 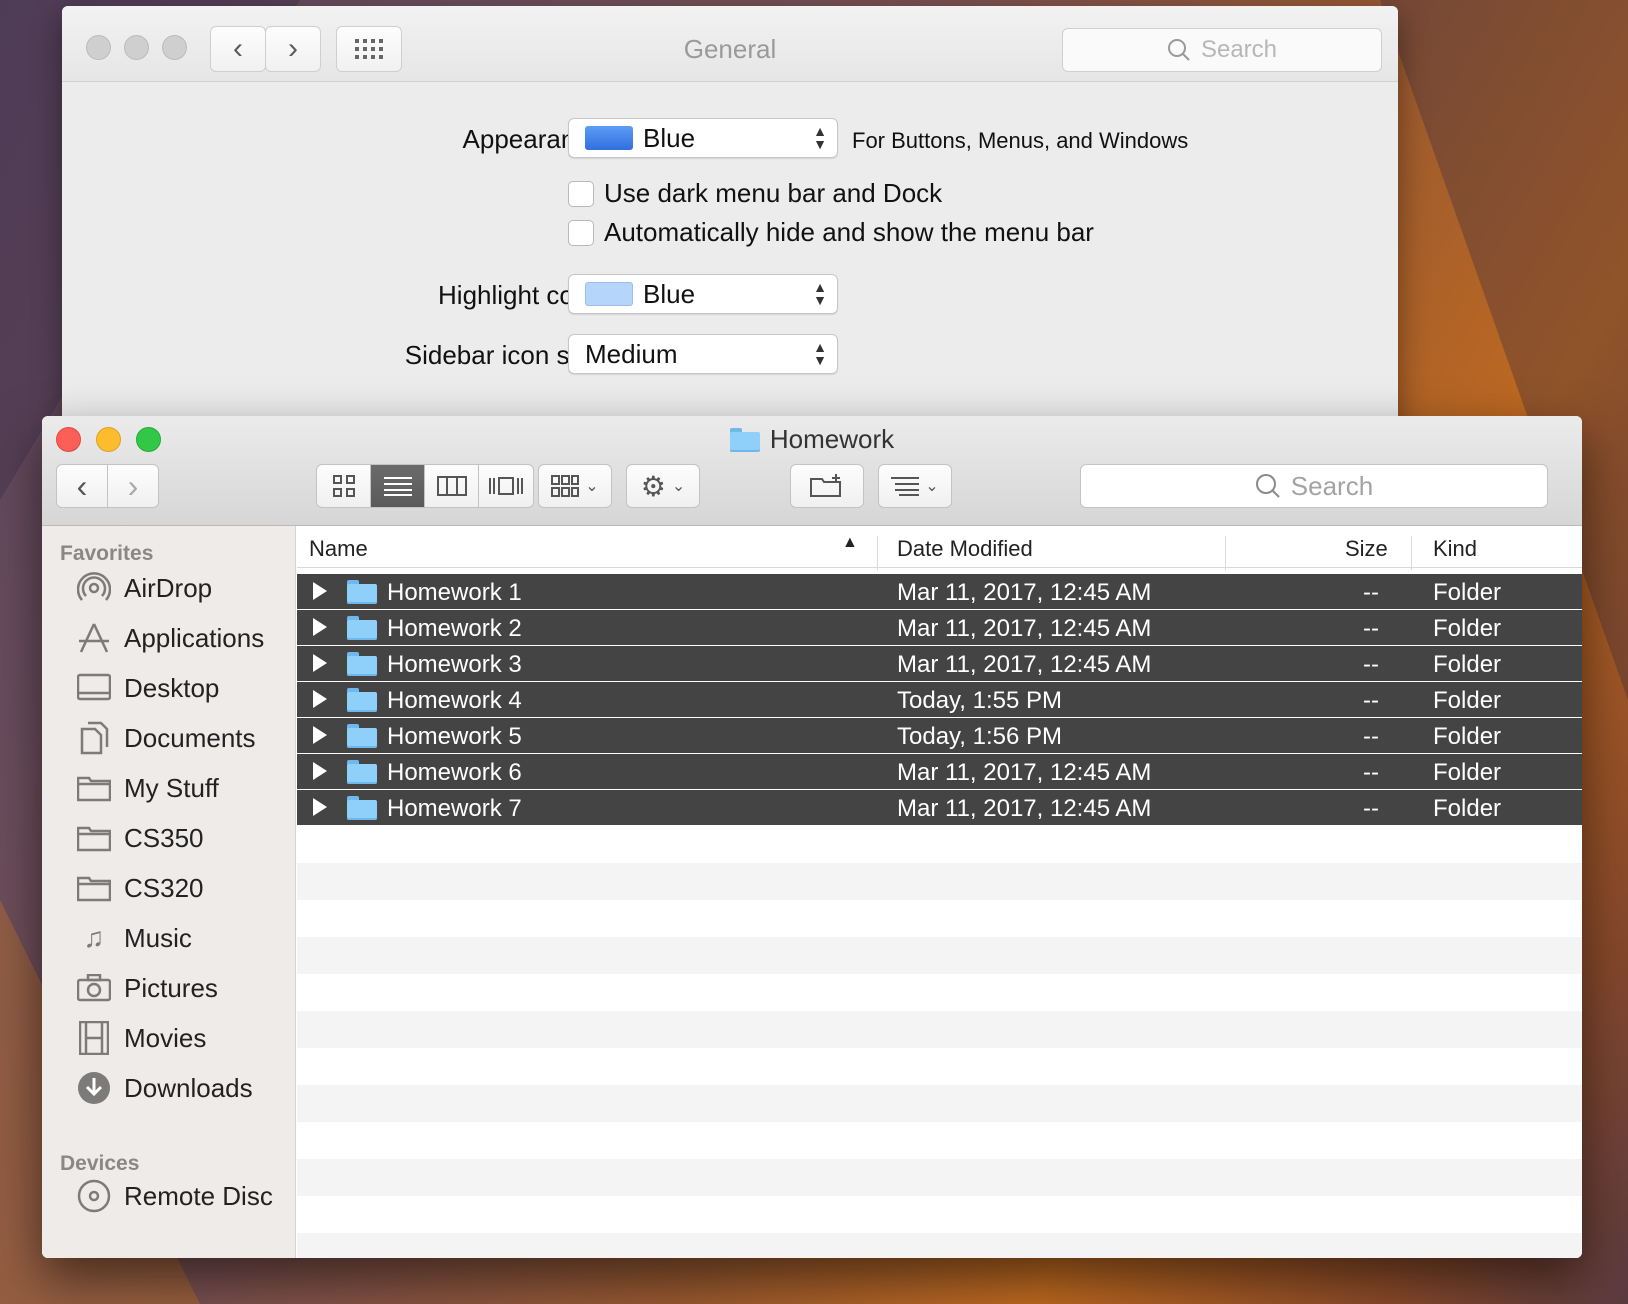 I want to click on sidebar-item-music: ♫ Music, so click(x=134, y=938).